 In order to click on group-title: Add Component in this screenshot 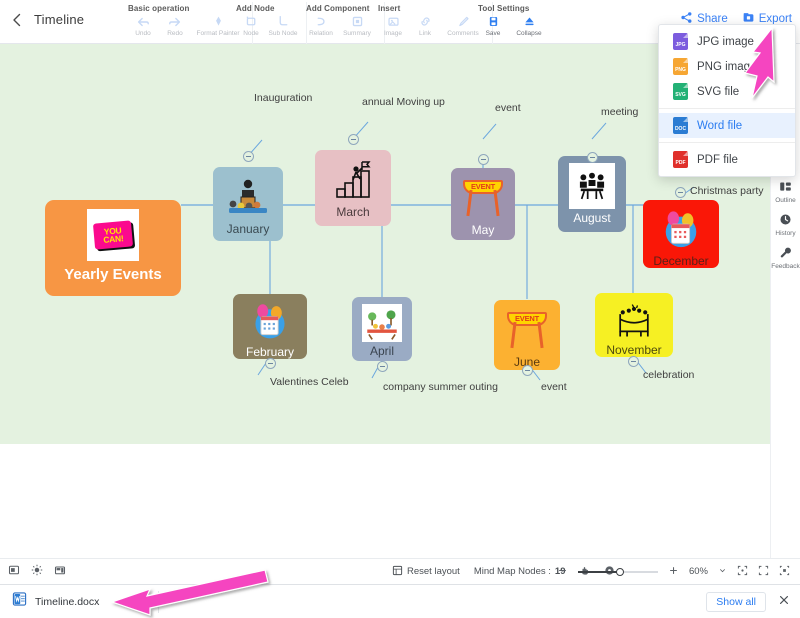, I will do `click(338, 8)`.